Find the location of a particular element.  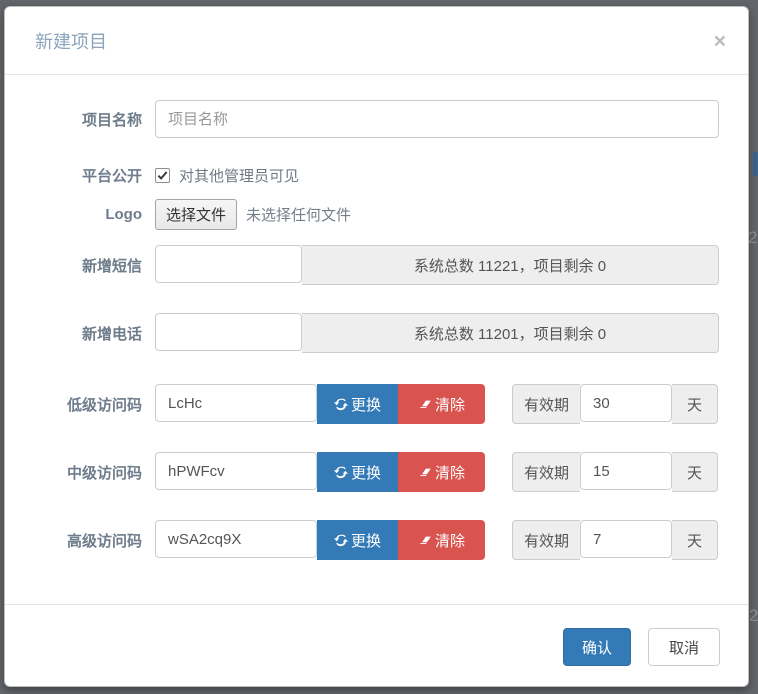

access-code-mid-label: 中级访问码 is located at coordinates (104, 473).